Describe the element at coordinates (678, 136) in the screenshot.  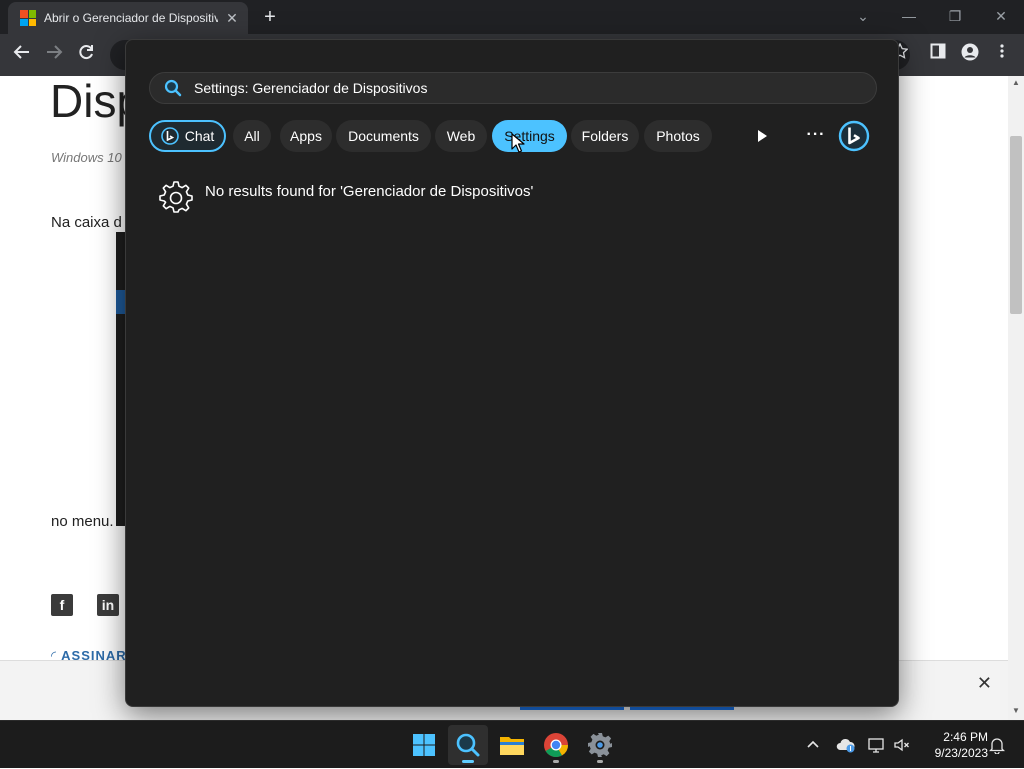
I see `chip-photos: Photos` at that location.